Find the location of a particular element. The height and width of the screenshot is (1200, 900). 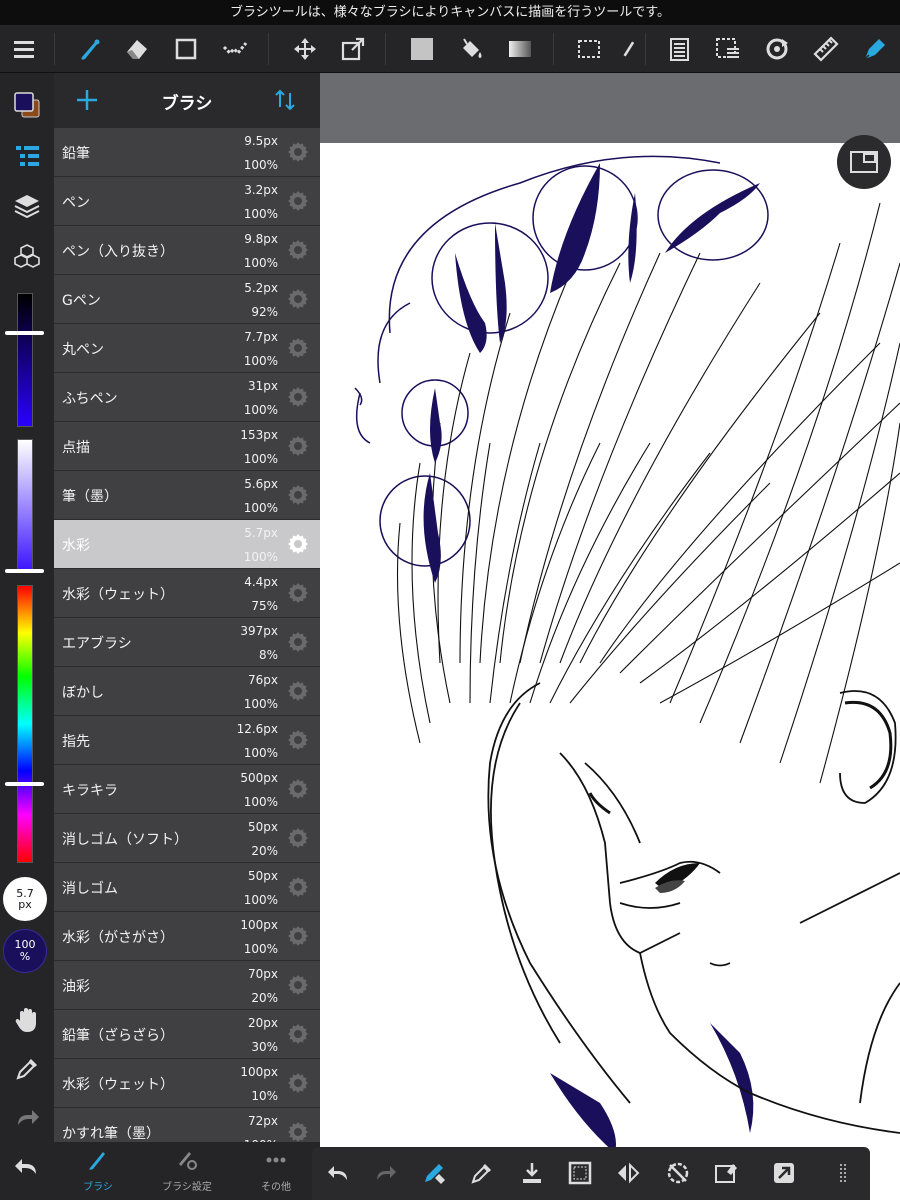

canvas-frame-icon is located at coordinates (580, 1173).